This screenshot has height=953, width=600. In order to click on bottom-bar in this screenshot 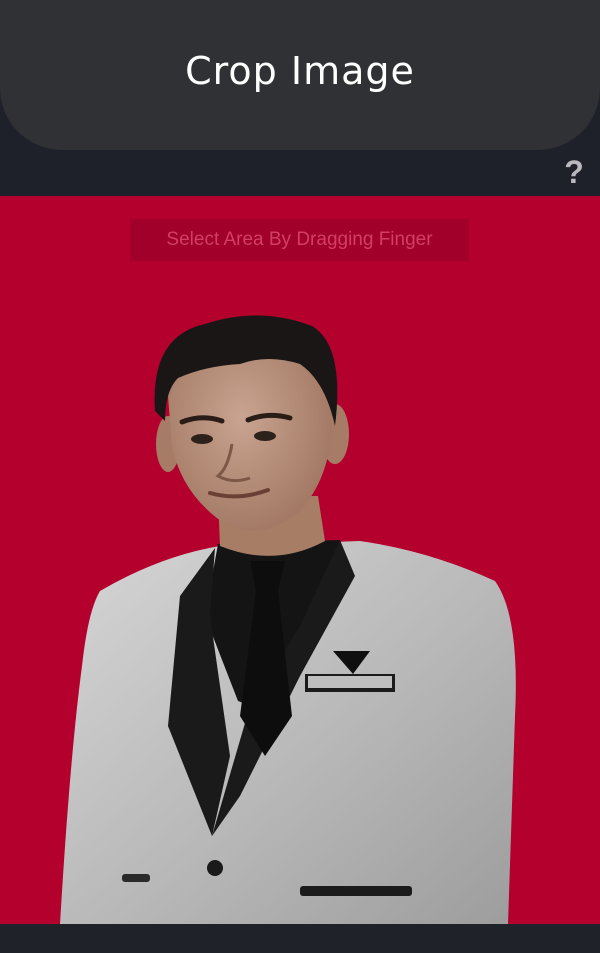, I will do `click(300, 938)`.